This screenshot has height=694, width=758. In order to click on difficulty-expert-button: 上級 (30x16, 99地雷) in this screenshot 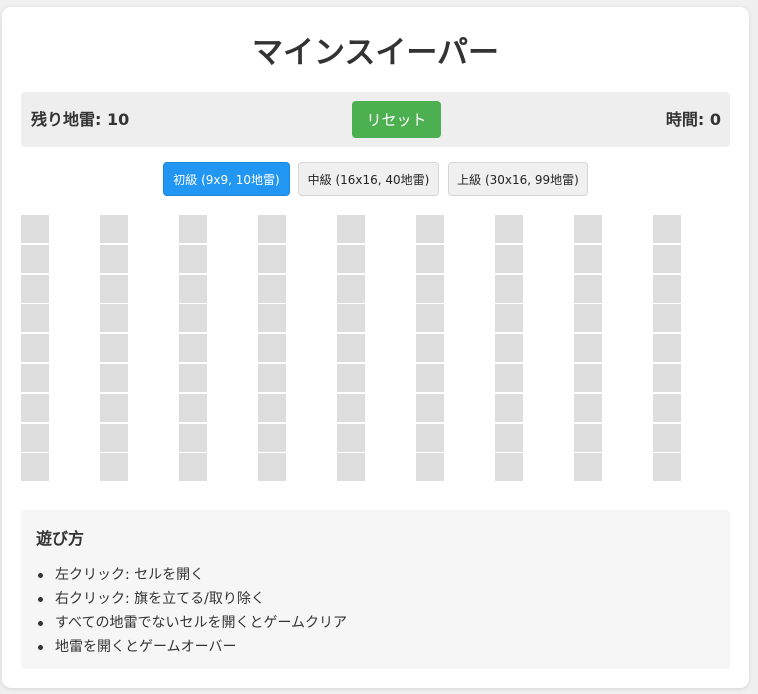, I will do `click(518, 179)`.